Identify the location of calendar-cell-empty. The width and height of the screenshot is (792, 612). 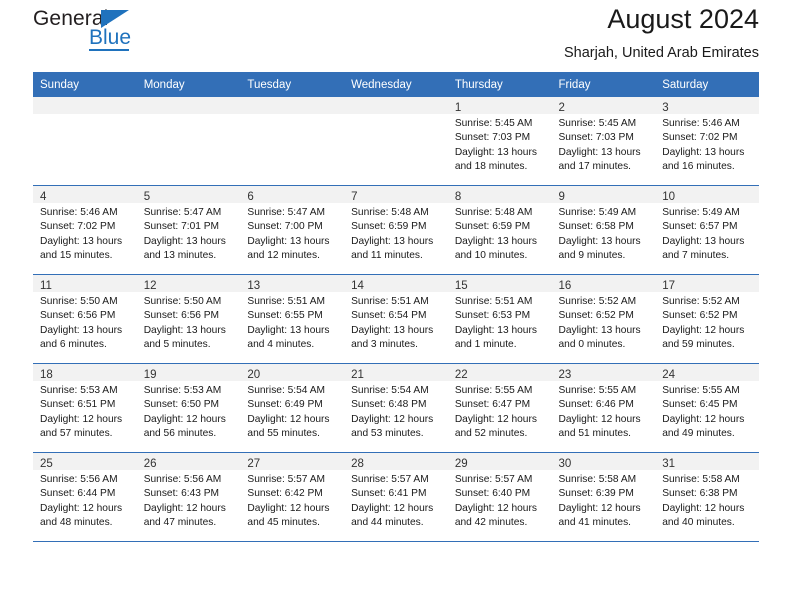
(396, 141).